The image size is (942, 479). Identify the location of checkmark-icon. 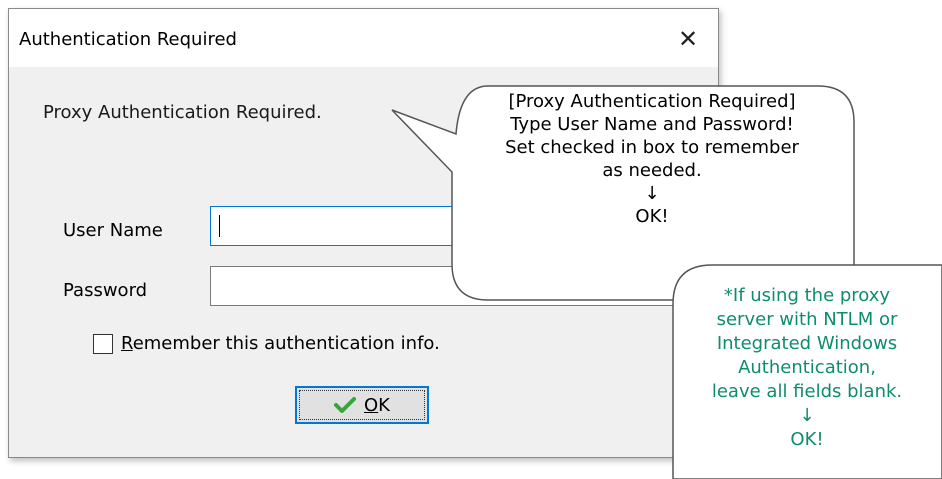
(345, 405).